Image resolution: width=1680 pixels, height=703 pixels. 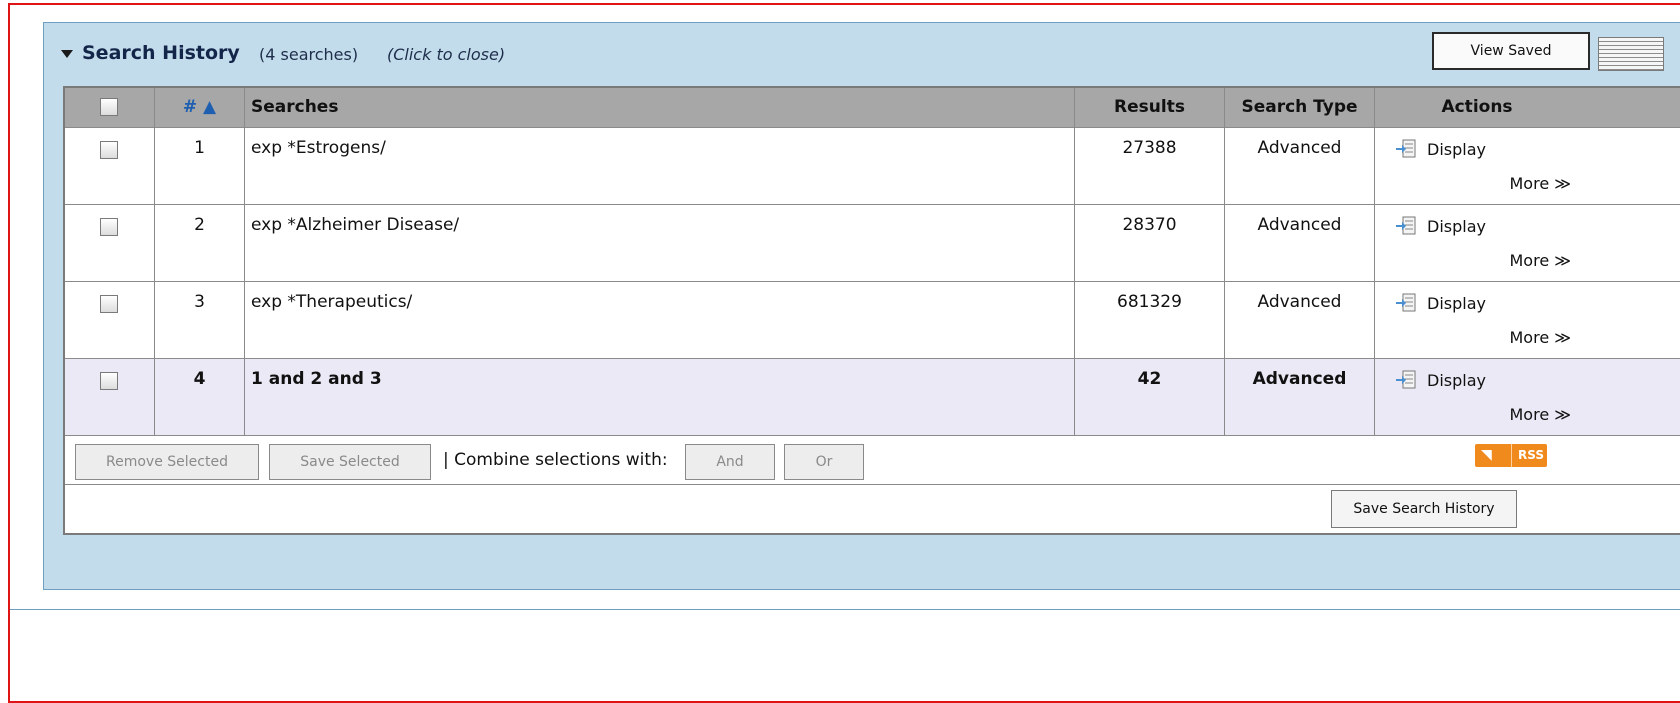 What do you see at coordinates (660, 166) in the screenshot?
I see `row-search-query: exp *Estrogens/` at bounding box center [660, 166].